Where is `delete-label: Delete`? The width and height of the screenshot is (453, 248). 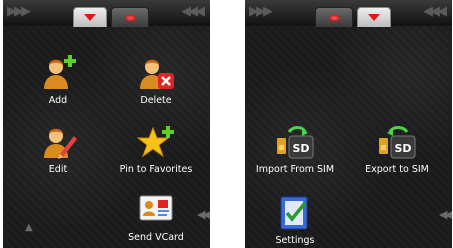 delete-label: Delete is located at coordinates (156, 100).